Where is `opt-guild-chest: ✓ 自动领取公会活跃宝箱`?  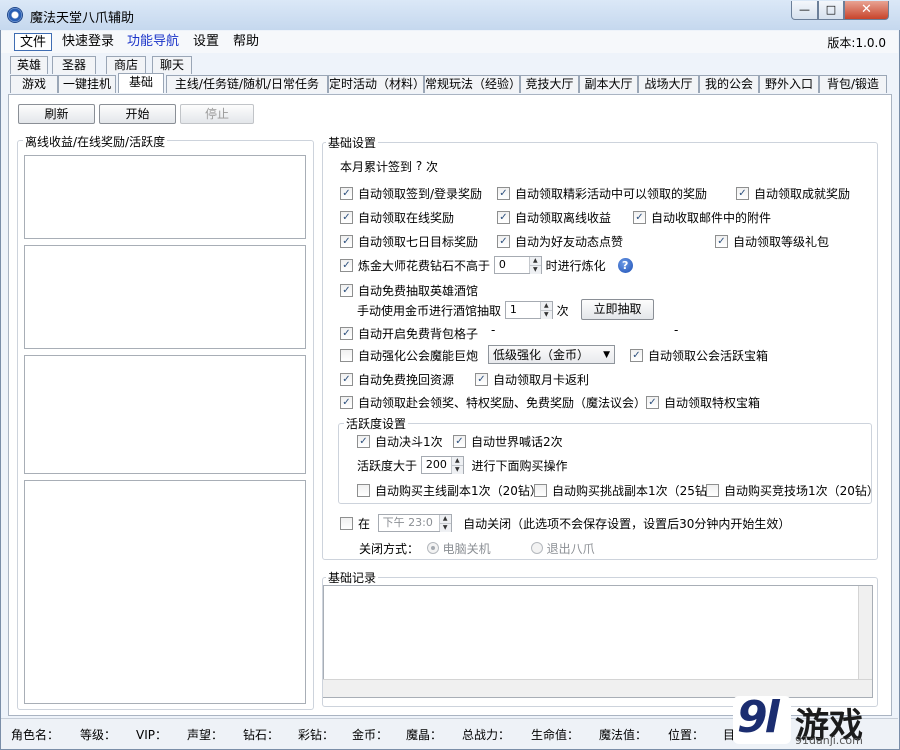 opt-guild-chest: ✓ 自动领取公会活跃宝箱 is located at coordinates (699, 355).